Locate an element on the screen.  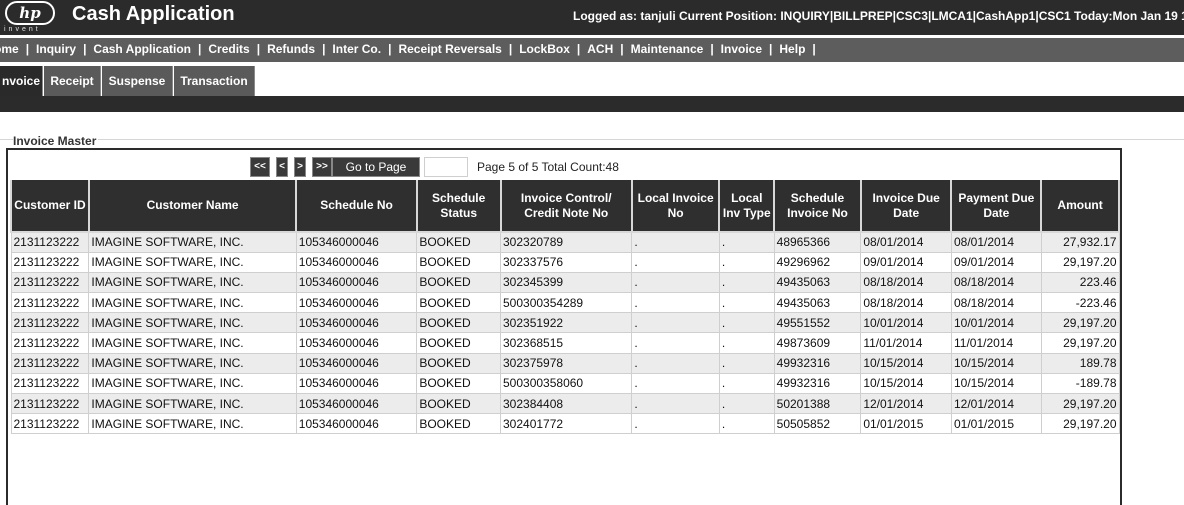
table-cell: 105346000046 is located at coordinates (356, 424).